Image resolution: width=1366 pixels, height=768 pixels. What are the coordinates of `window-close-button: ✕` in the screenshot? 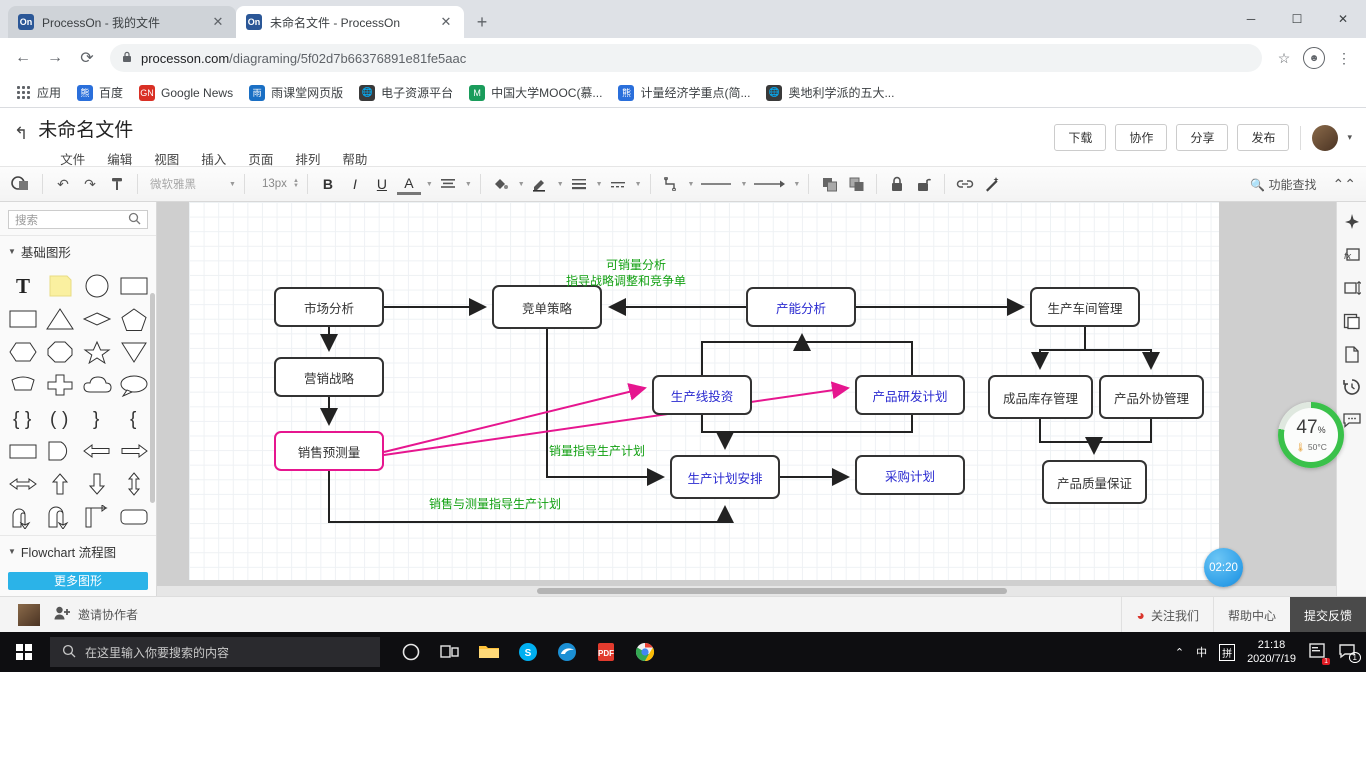 It's located at (1343, 19).